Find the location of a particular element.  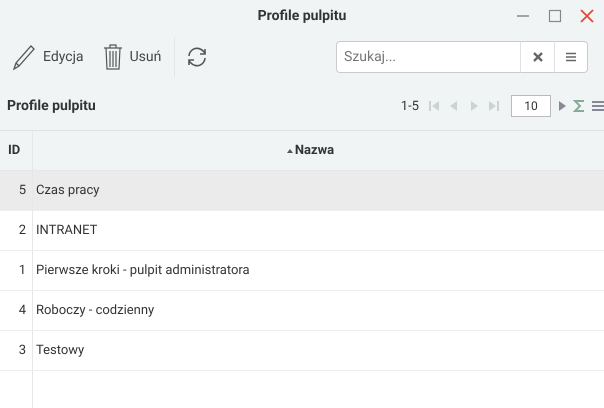

page-size-field: 10 is located at coordinates (531, 106).